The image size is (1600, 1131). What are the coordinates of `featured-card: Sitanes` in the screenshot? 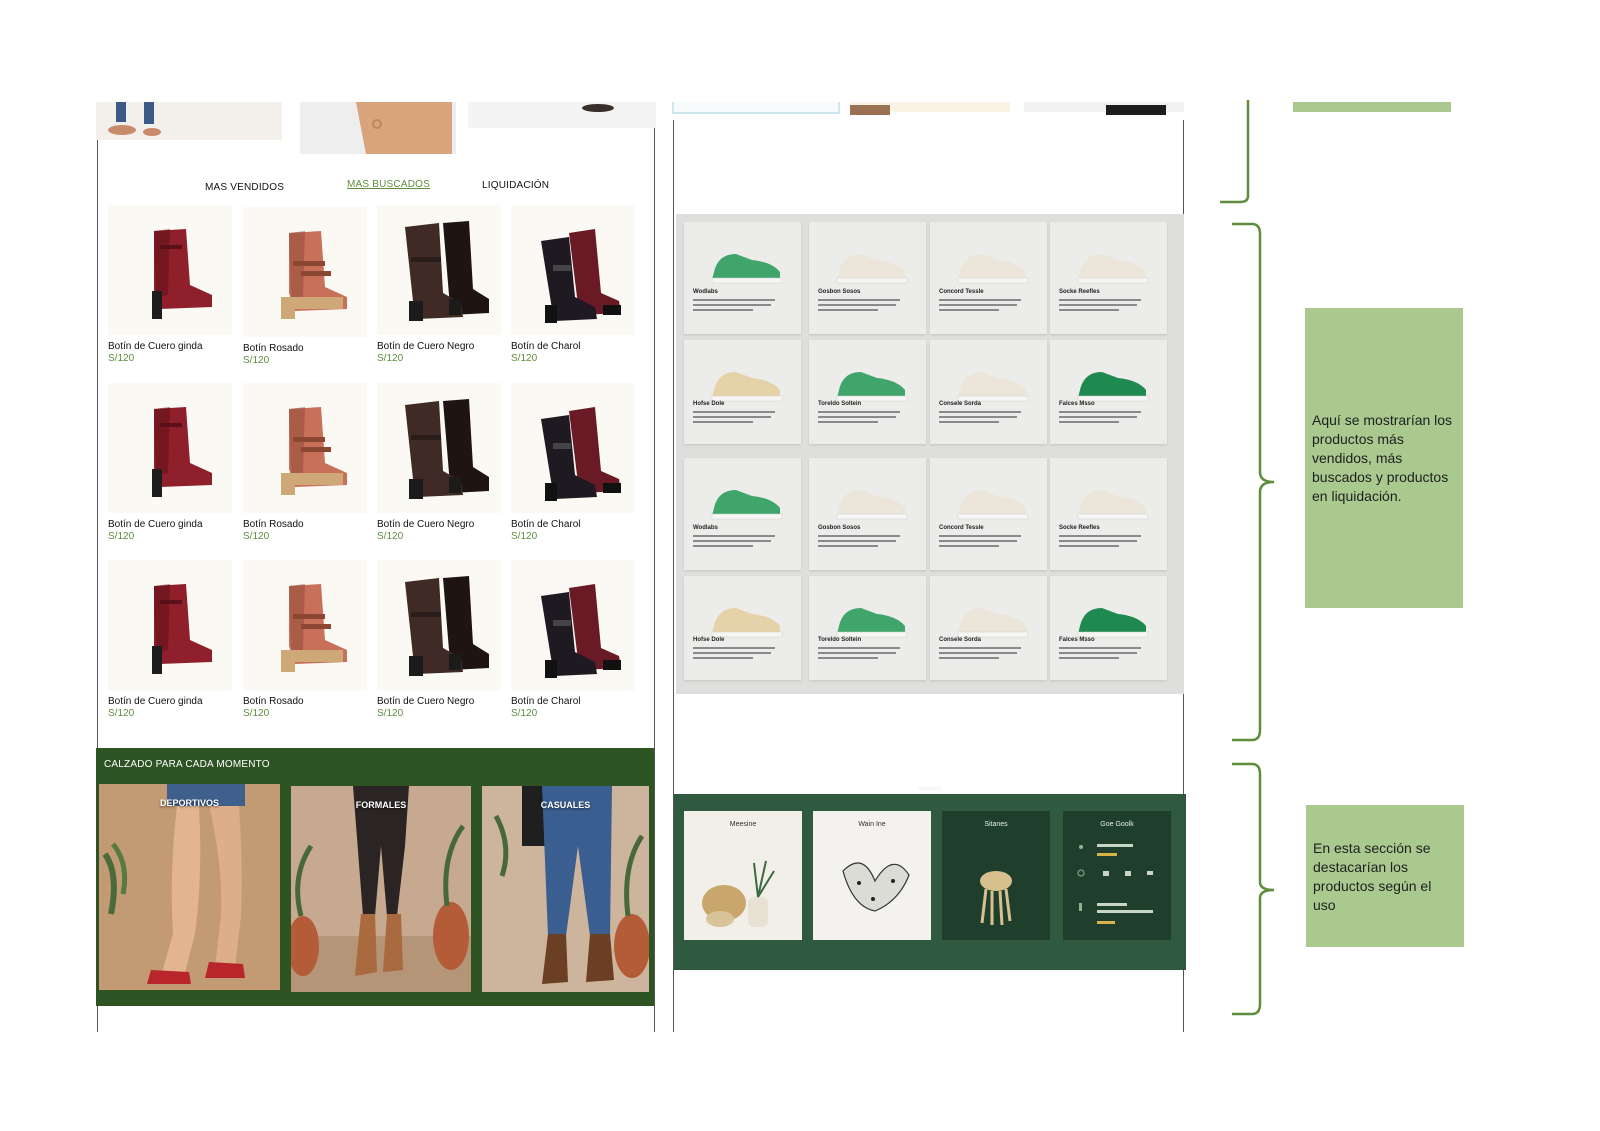 It's located at (996, 875).